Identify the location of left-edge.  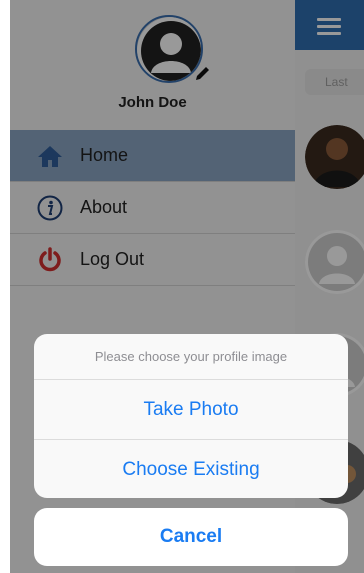
(5, 286).